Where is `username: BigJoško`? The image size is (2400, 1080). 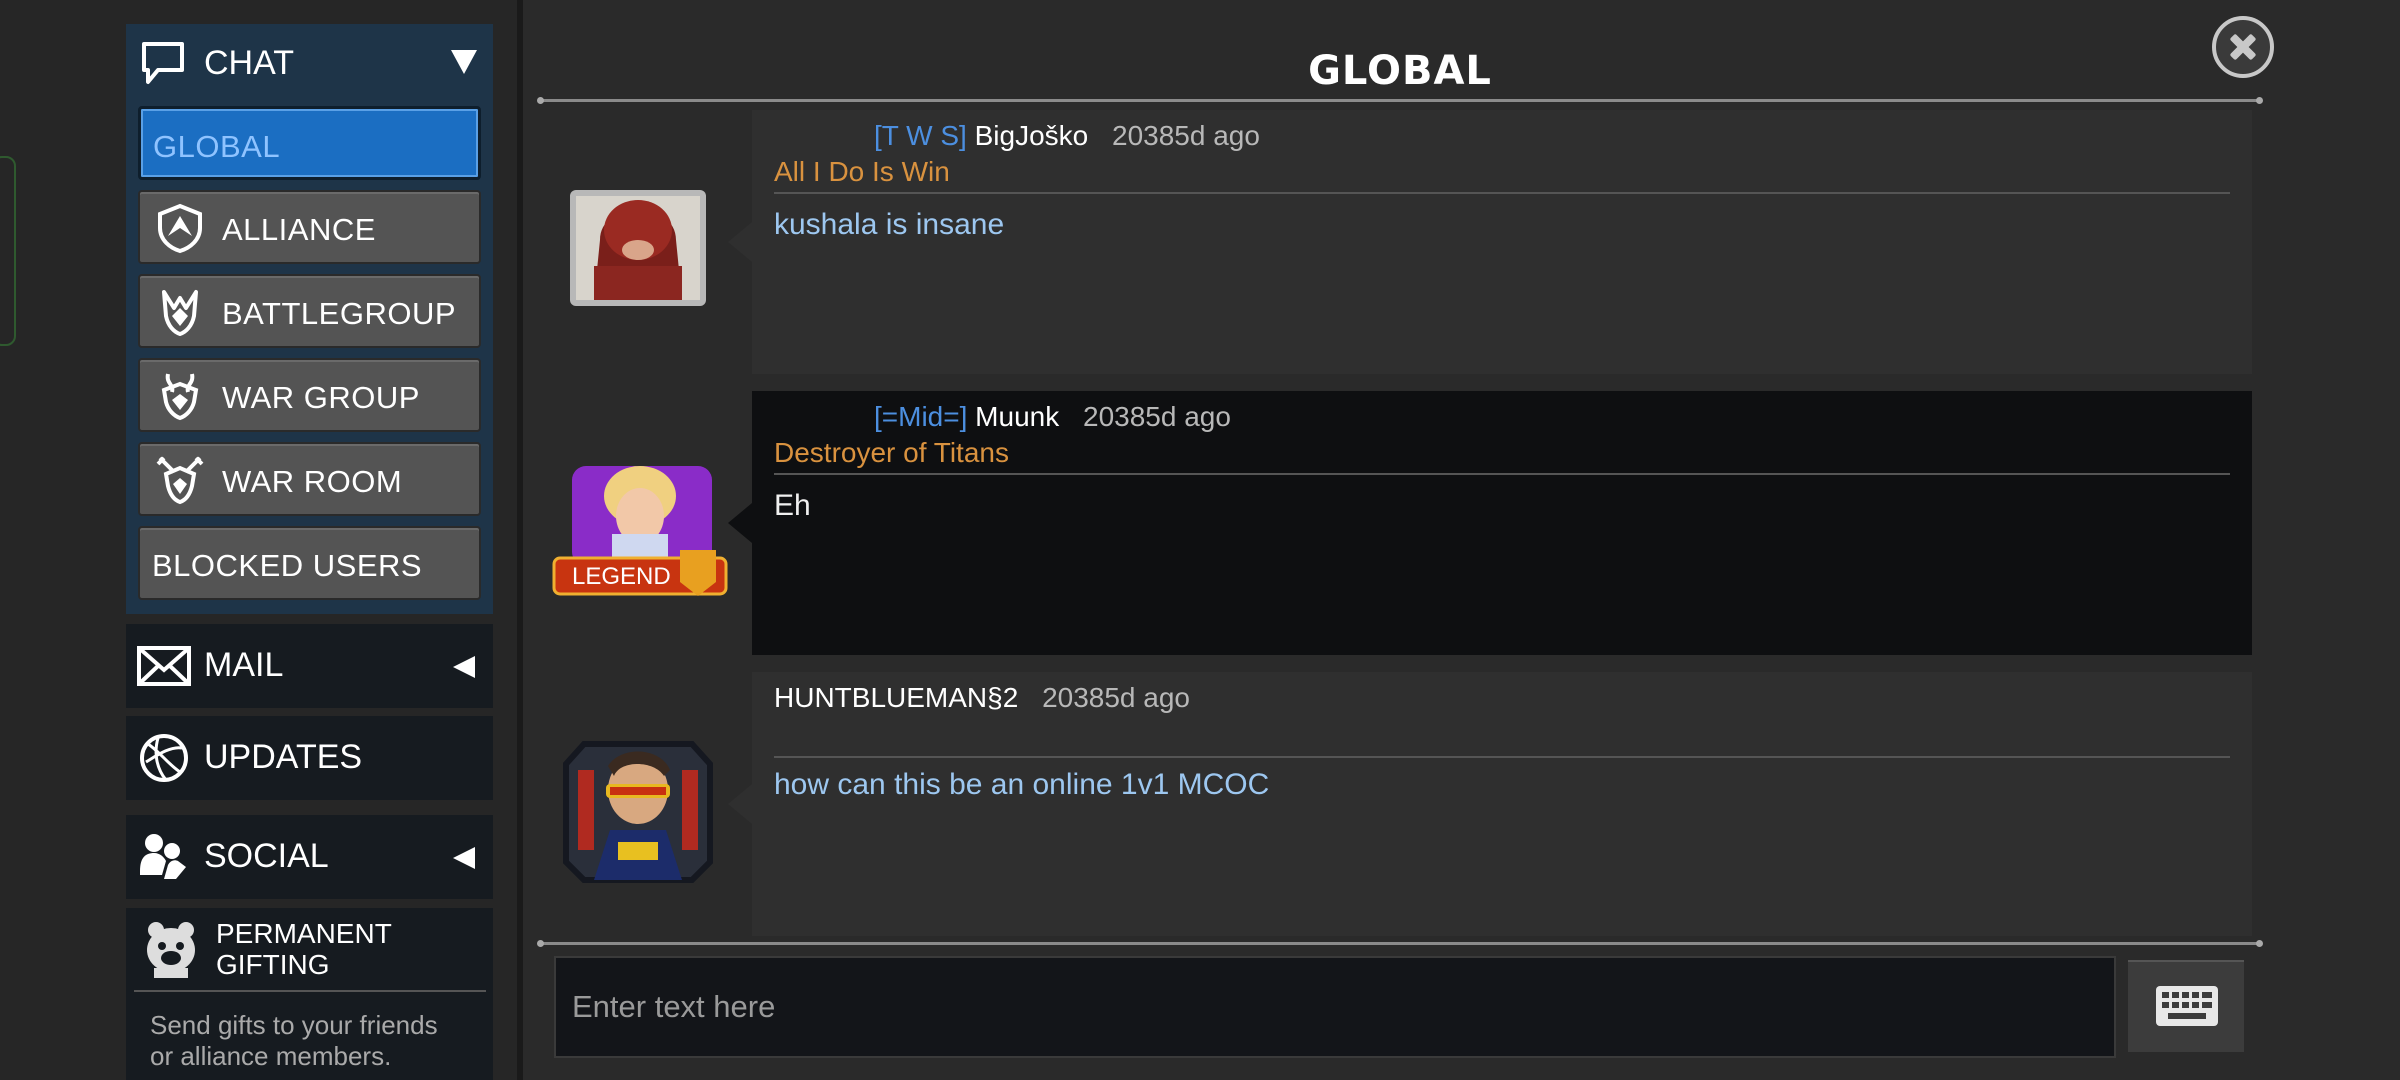 username: BigJoško is located at coordinates (1032, 135).